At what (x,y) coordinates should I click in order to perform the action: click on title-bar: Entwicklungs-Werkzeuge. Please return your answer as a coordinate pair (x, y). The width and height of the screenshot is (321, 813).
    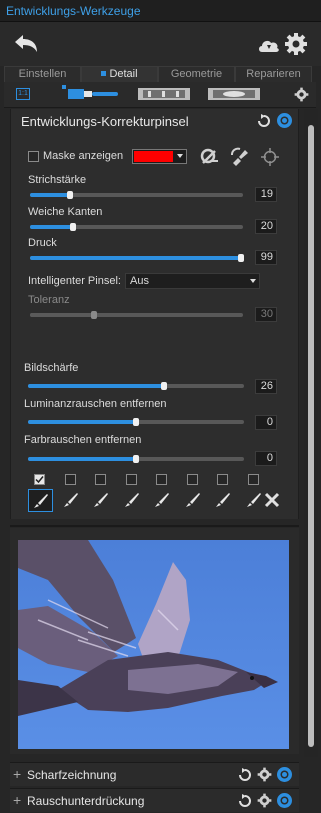
    Looking at the image, I should click on (160, 11).